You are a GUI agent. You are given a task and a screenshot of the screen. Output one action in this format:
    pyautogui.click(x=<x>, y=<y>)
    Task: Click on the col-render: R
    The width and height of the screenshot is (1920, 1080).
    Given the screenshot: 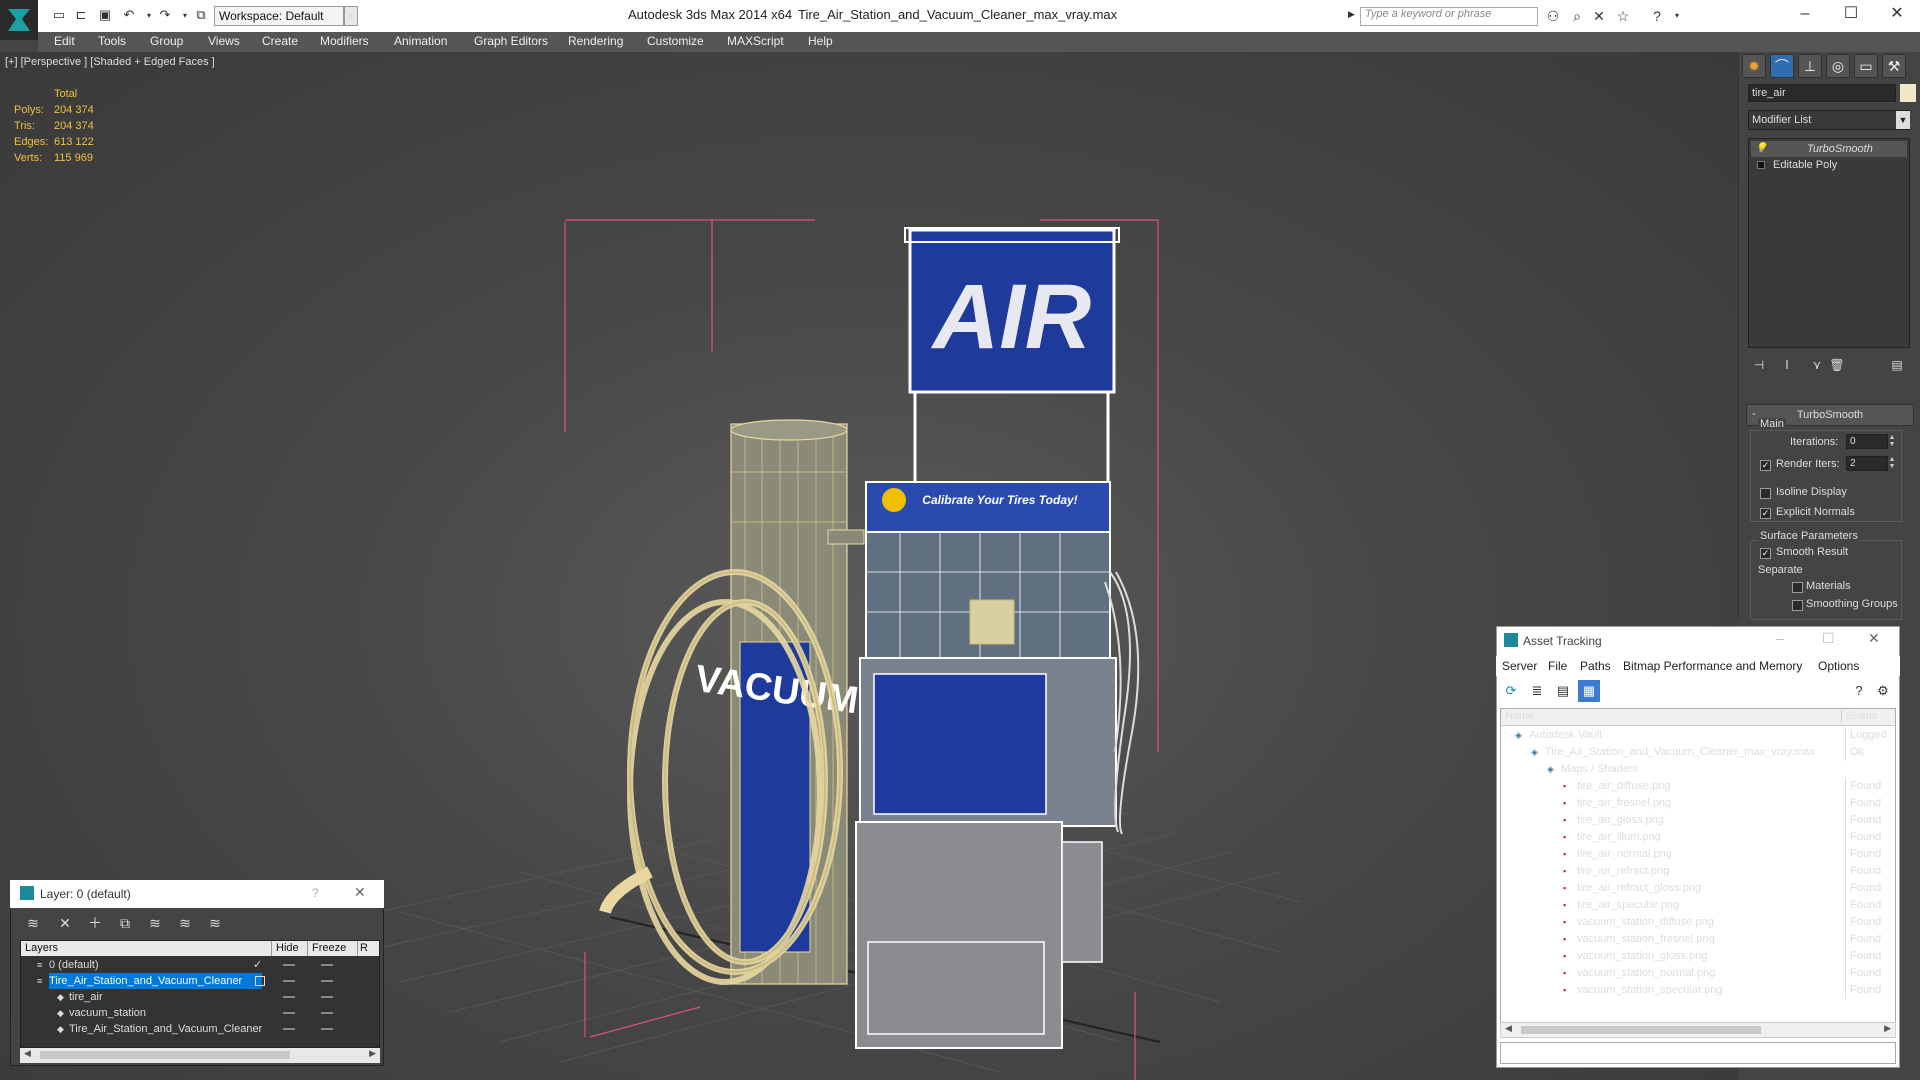 What is the action you would take?
    pyautogui.click(x=362, y=948)
    